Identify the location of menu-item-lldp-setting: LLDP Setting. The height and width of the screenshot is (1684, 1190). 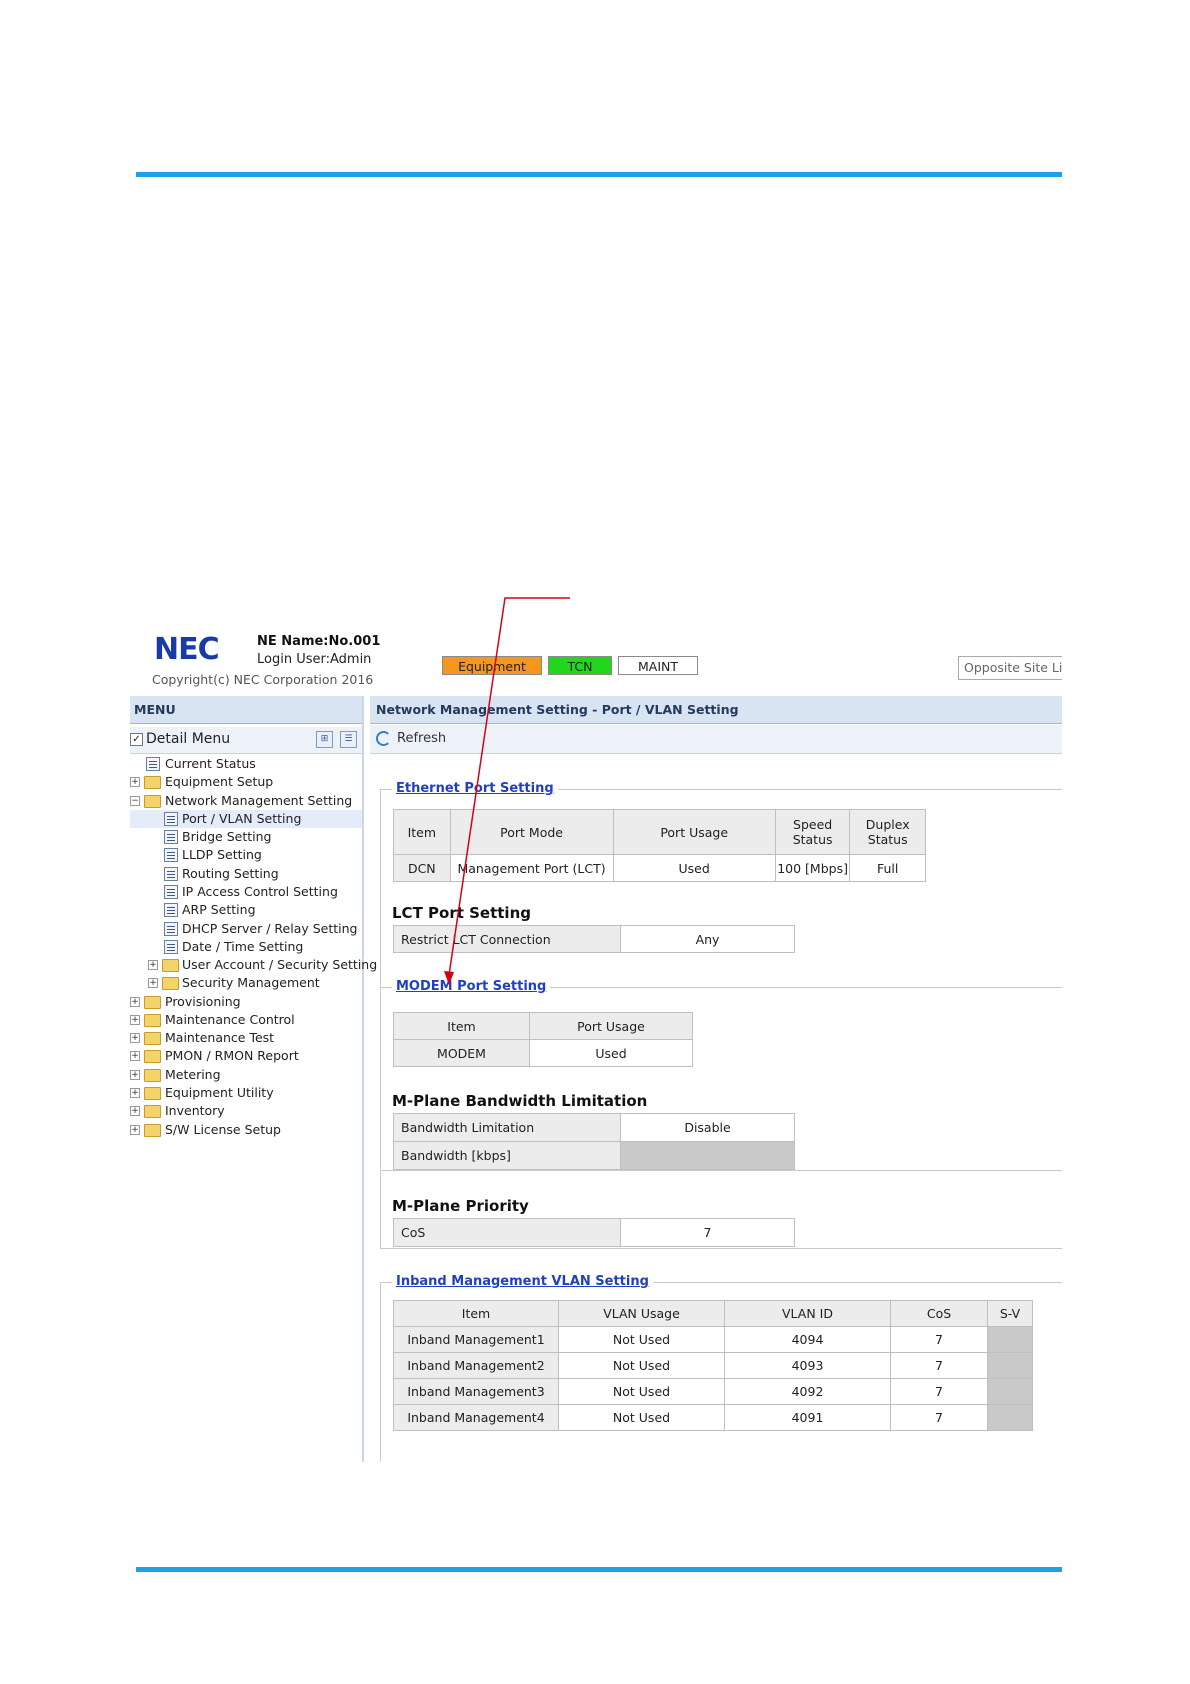
(246, 855).